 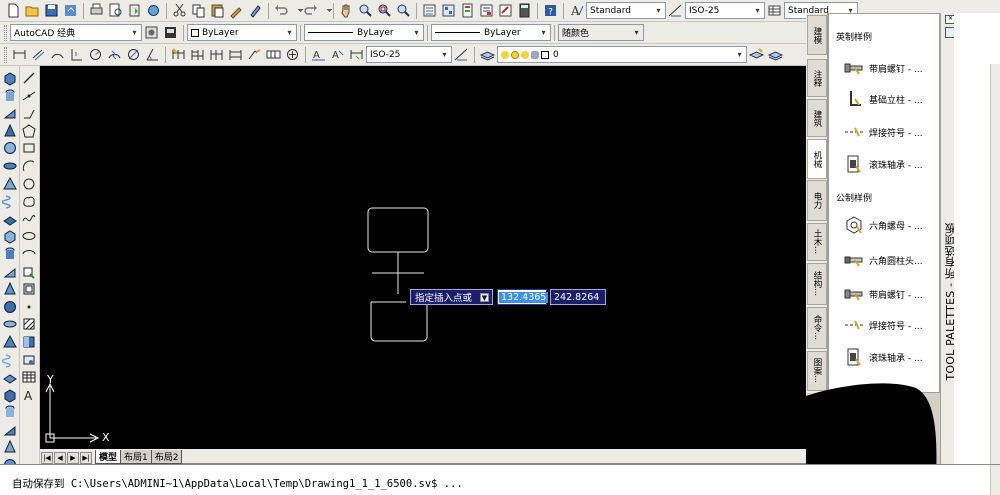 I want to click on tolerance-icon, so click(x=254, y=54).